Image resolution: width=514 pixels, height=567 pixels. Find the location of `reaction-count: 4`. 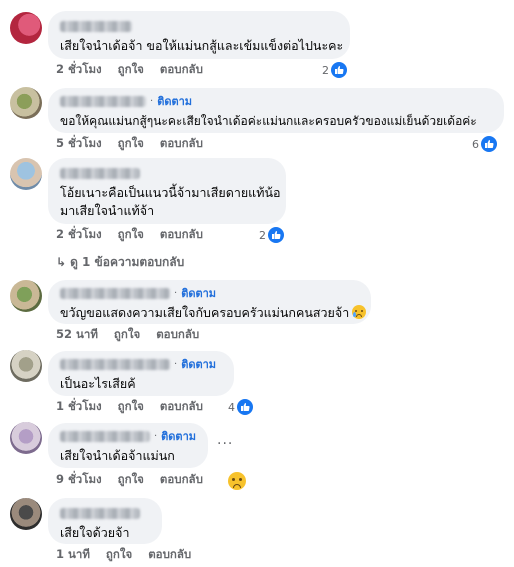

reaction-count: 4 is located at coordinates (231, 407).